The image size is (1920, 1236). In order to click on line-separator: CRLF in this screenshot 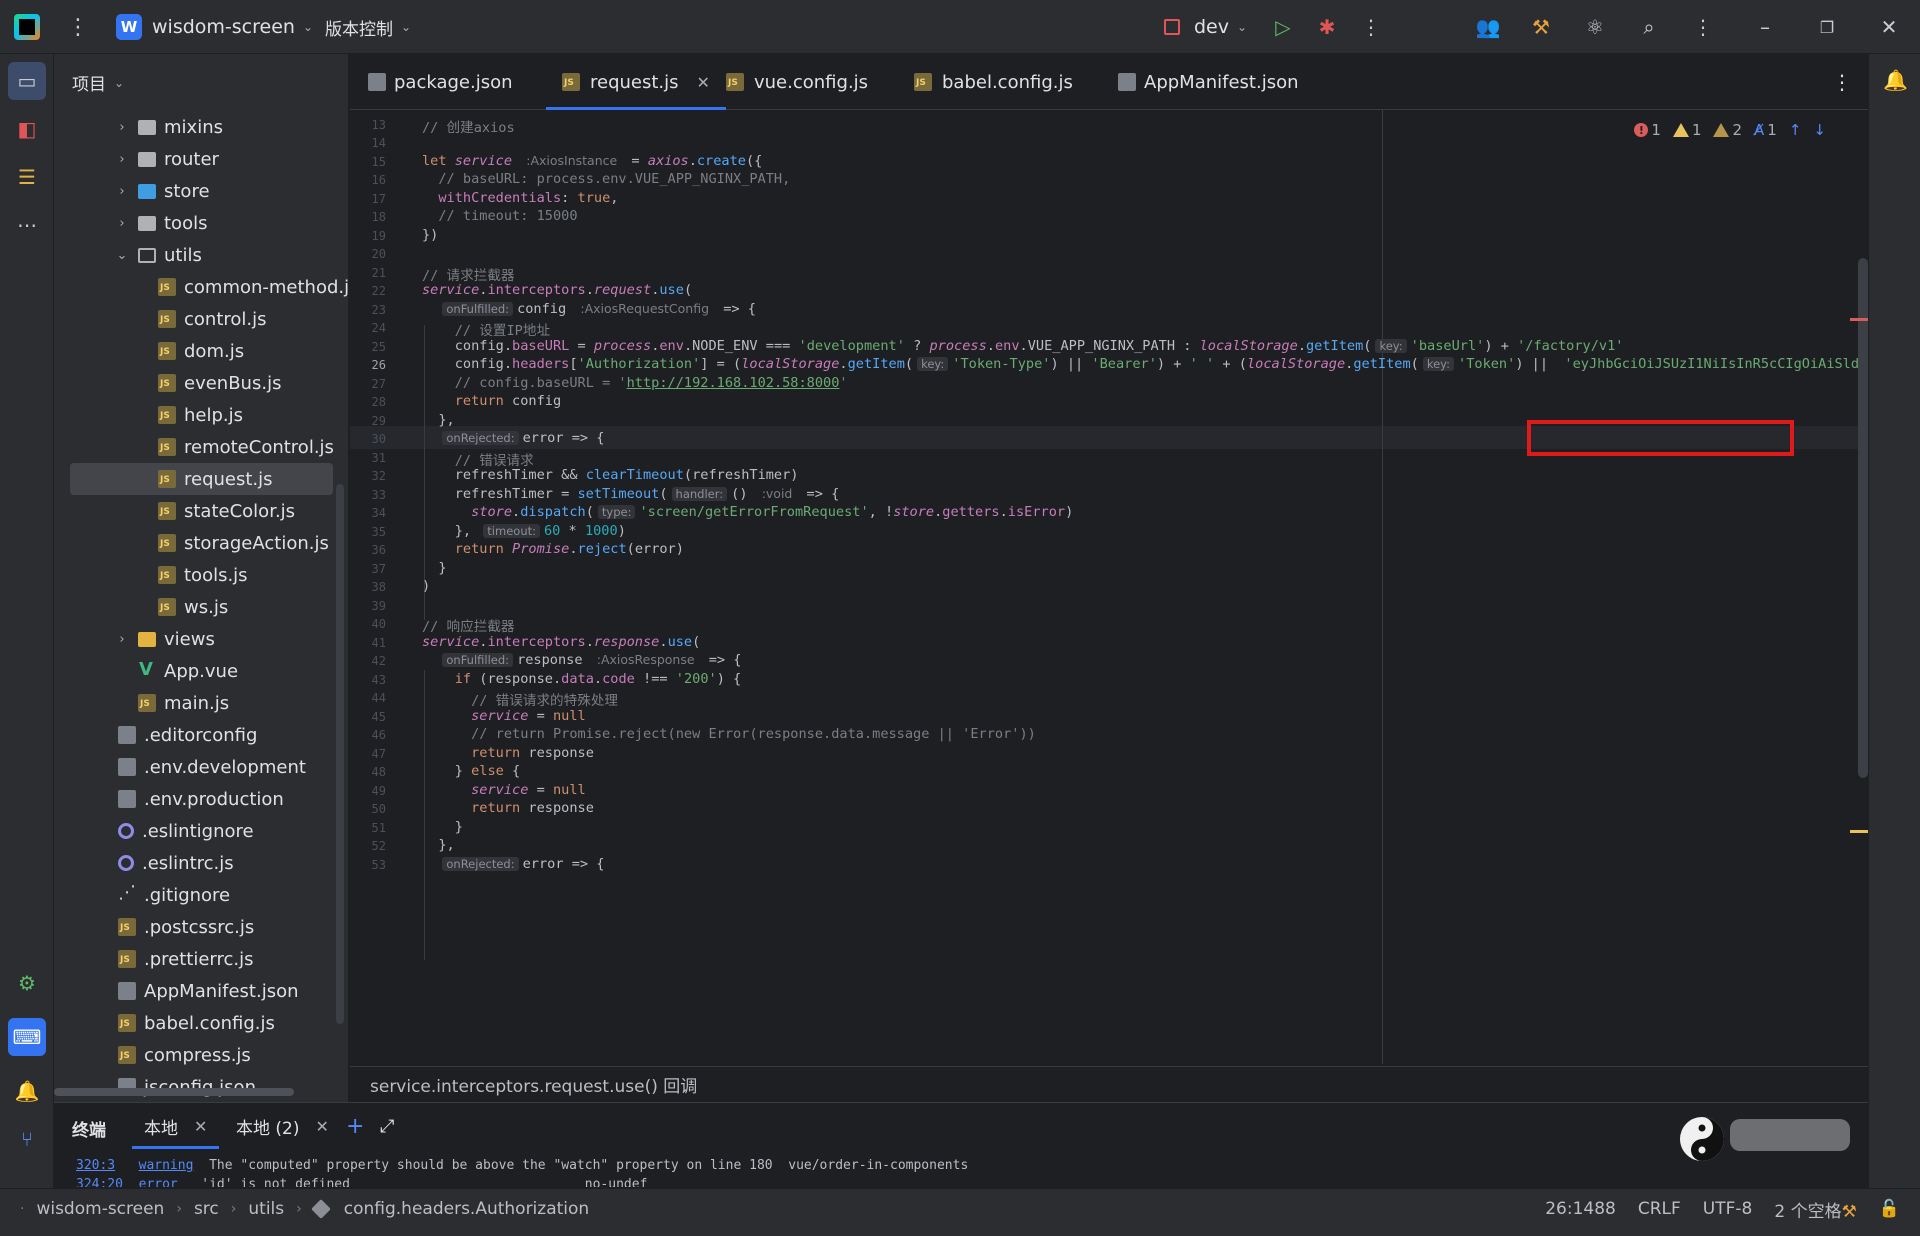, I will do `click(1659, 1209)`.